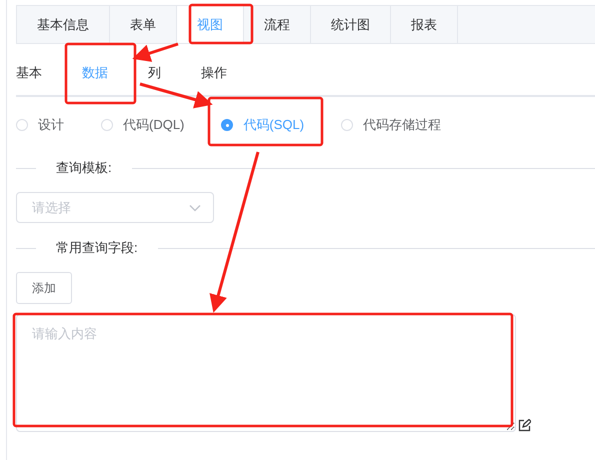  Describe the element at coordinates (51, 125) in the screenshot. I see `radio-label: 设计` at that location.